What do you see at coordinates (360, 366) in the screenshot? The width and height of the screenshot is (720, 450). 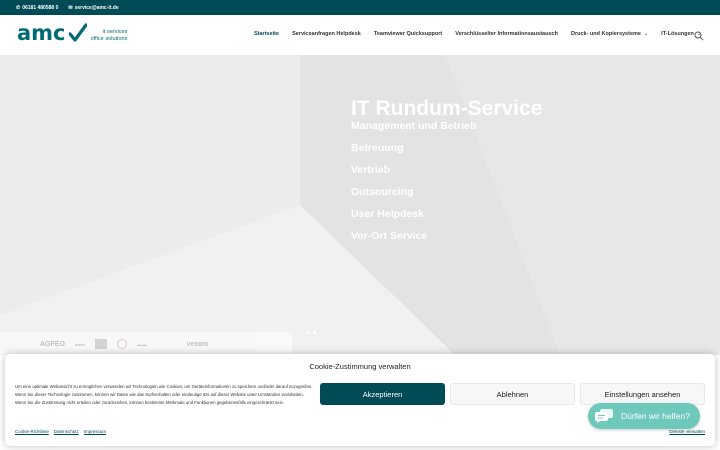 I see `cookie-title: Cookie-Zustimmung verwalten` at bounding box center [360, 366].